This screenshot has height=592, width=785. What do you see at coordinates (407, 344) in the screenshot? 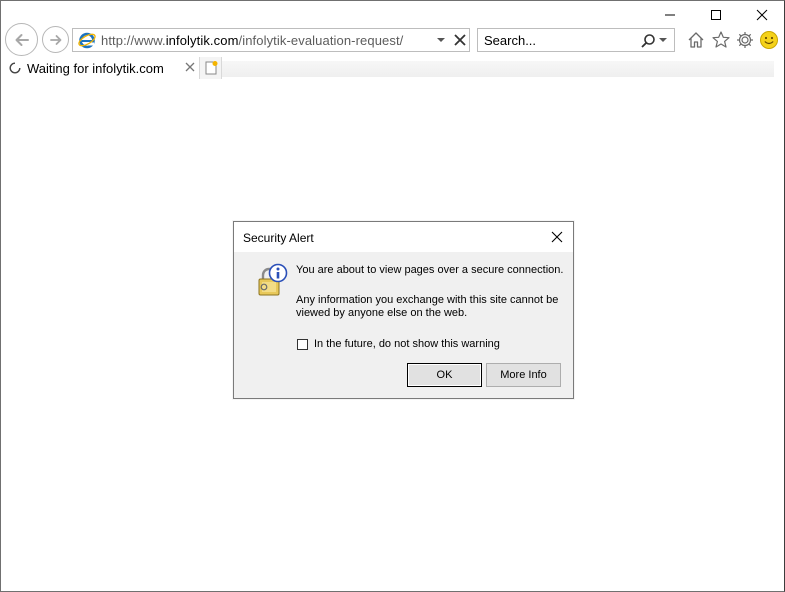
I see `dont-show-label: In the future, do not show this warning` at bounding box center [407, 344].